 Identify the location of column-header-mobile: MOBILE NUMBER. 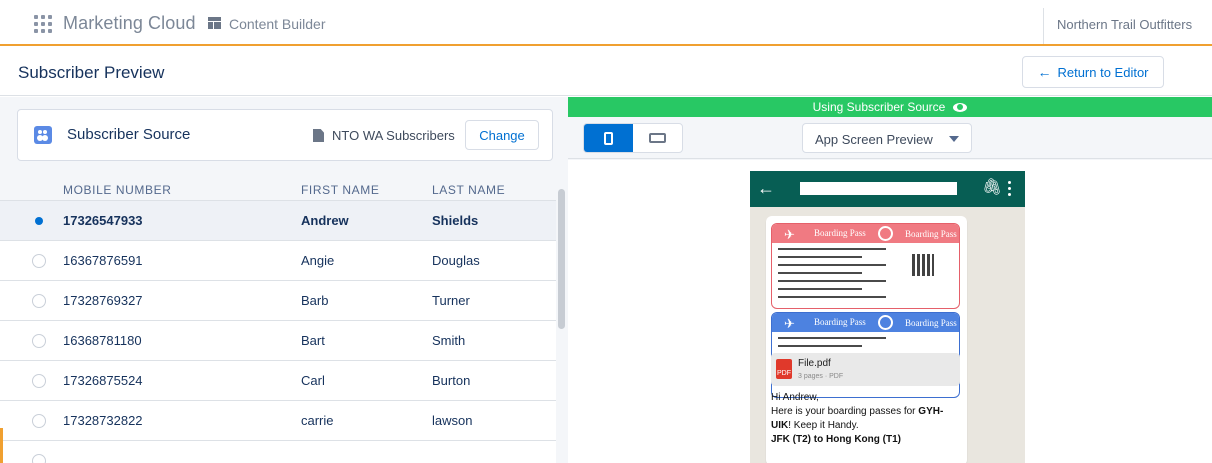
(117, 190).